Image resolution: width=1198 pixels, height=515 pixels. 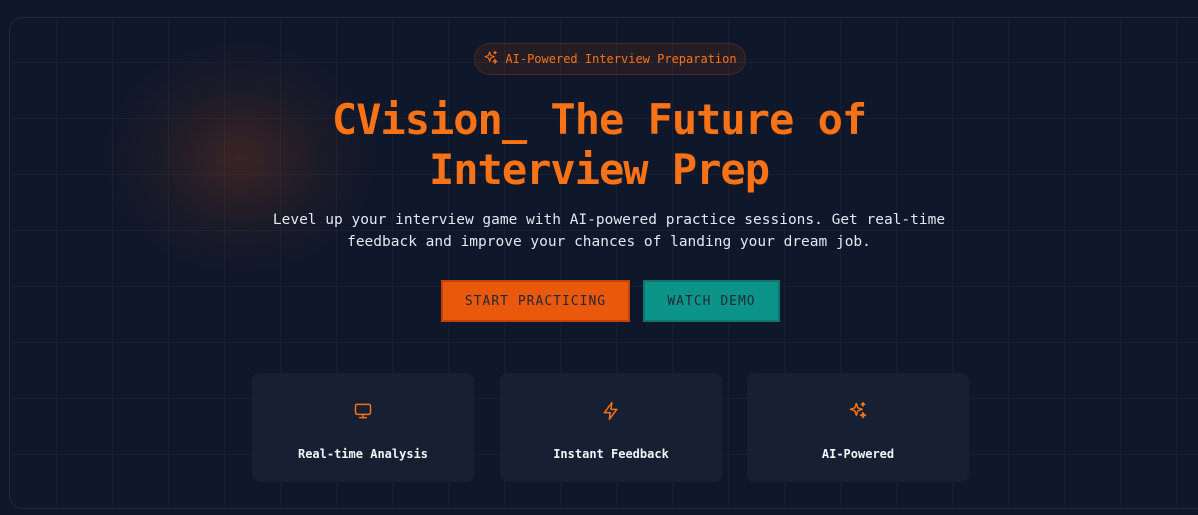 I want to click on badge: AI-Powered Interview Preparation, so click(x=610, y=59).